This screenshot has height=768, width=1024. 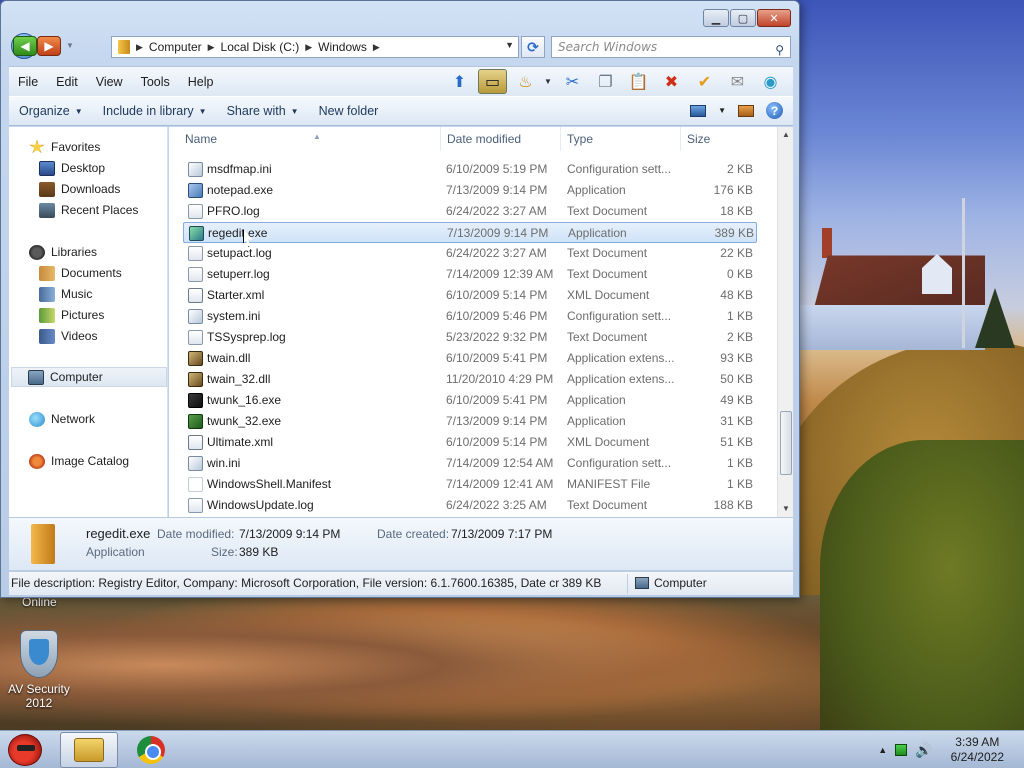 What do you see at coordinates (67, 82) in the screenshot?
I see `menu-edit: Edit` at bounding box center [67, 82].